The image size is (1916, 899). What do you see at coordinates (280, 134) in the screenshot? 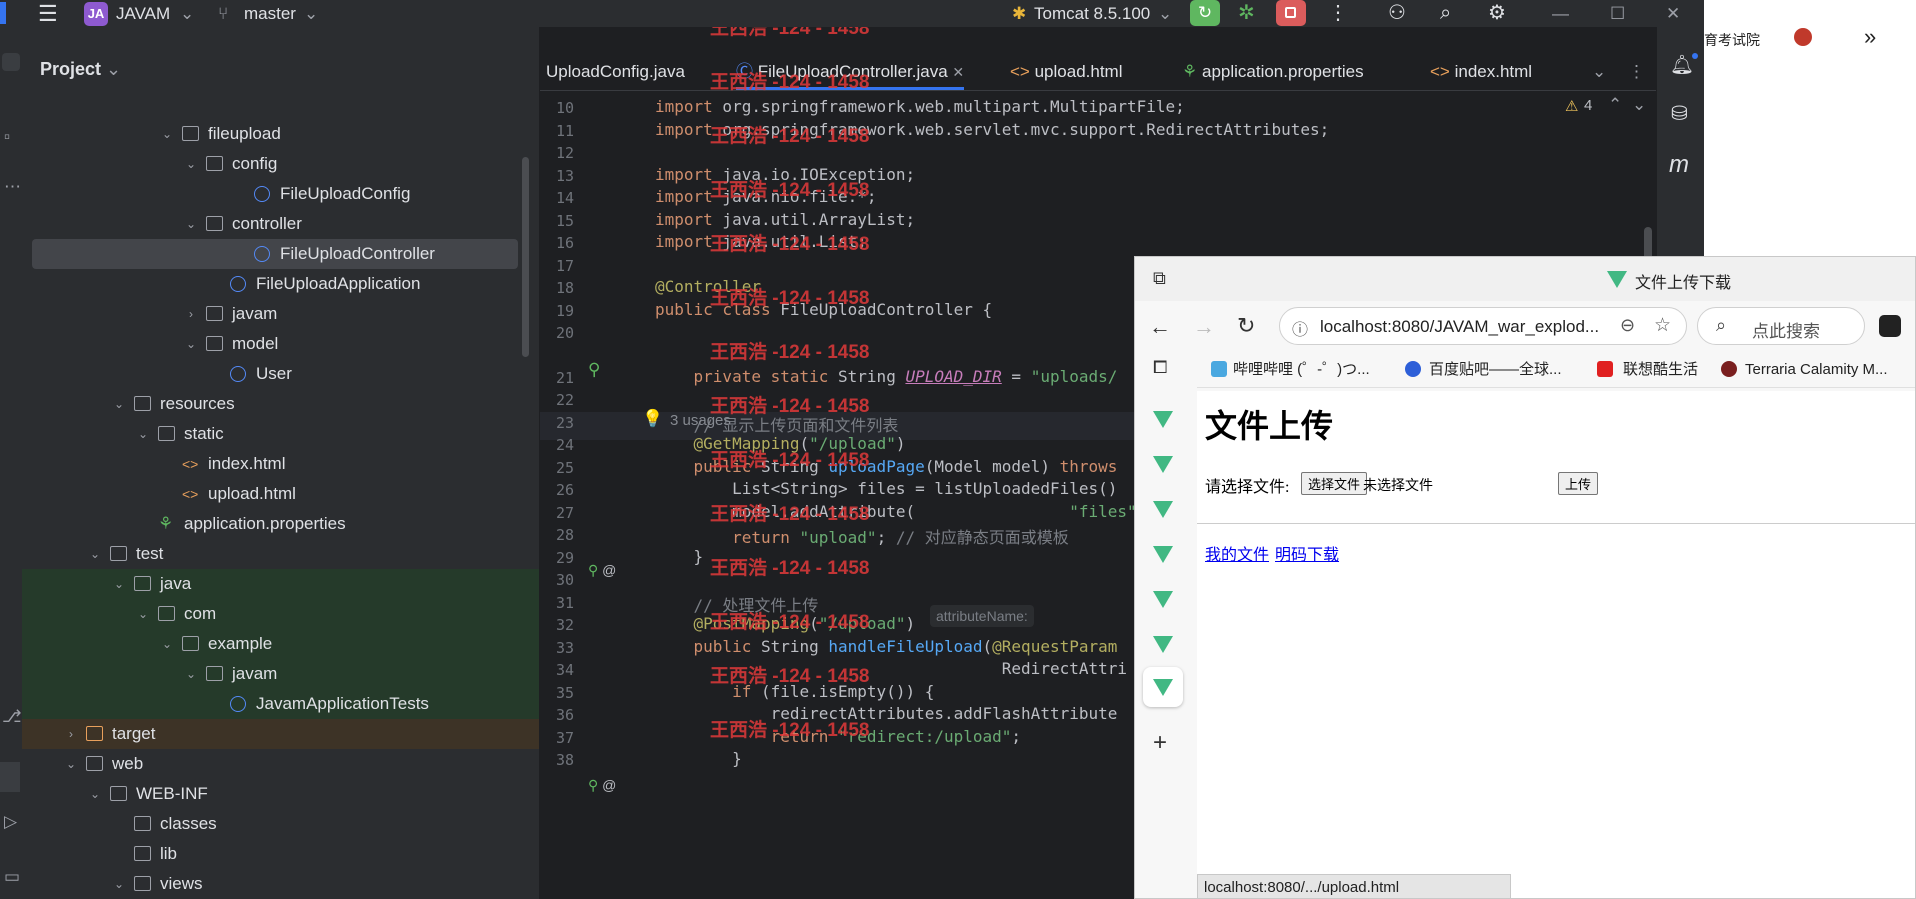
I see `tree-item: ⌄ fileupload` at bounding box center [280, 134].